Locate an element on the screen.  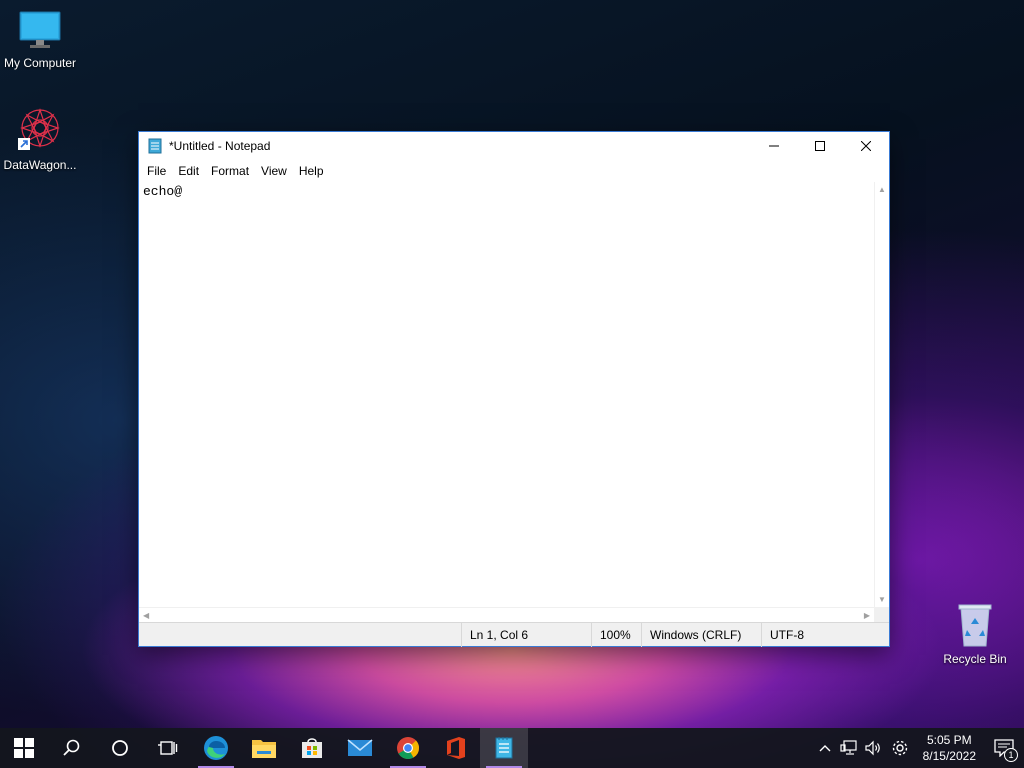
store-icon is located at coordinates (312, 748).